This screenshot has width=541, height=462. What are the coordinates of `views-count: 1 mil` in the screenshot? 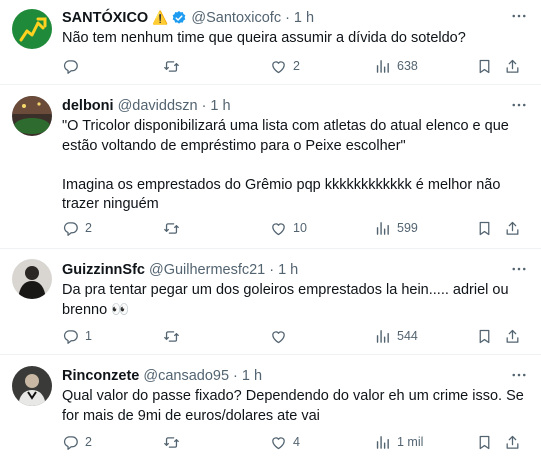 It's located at (410, 442).